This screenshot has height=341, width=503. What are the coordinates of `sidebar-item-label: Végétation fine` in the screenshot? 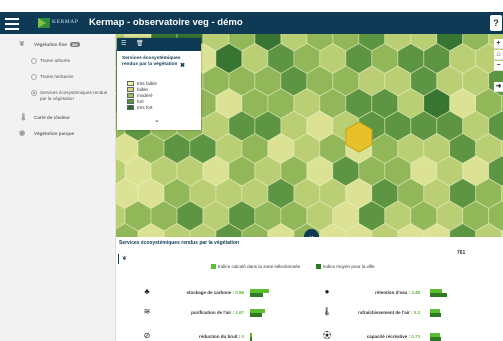 It's located at (50, 44).